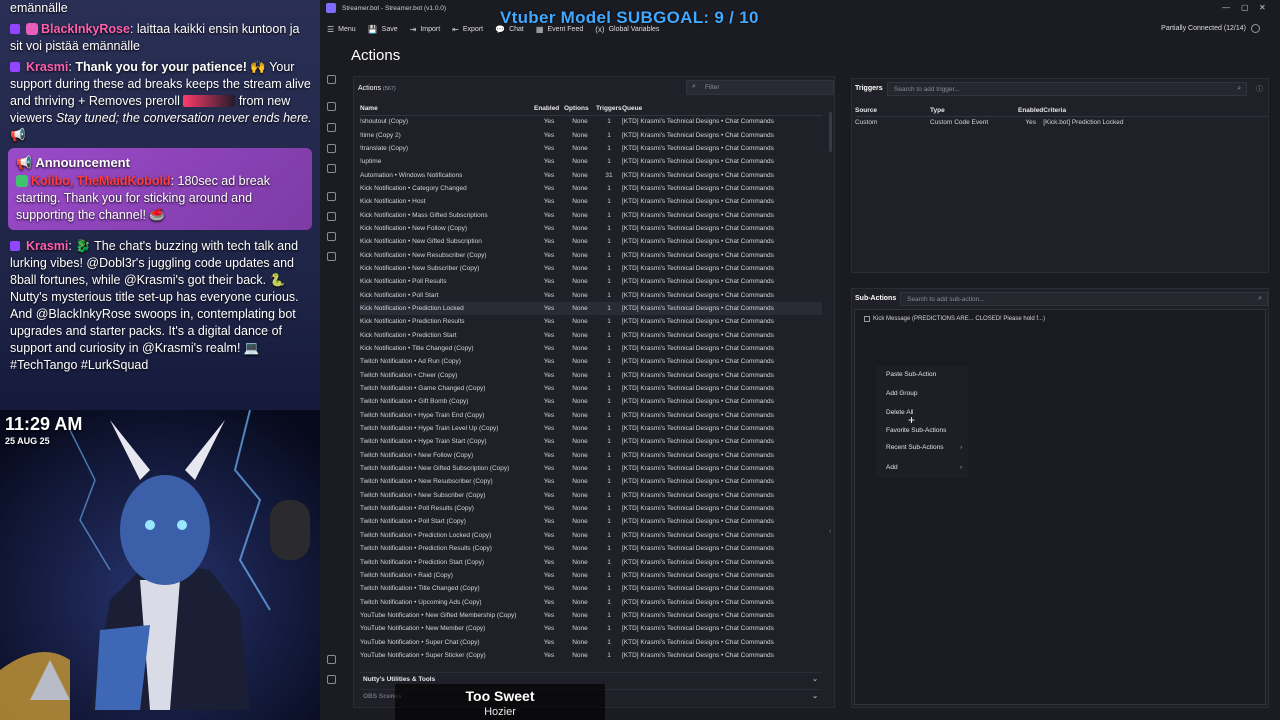 The width and height of the screenshot is (1280, 720). Describe the element at coordinates (924, 447) in the screenshot. I see `menu-item-recent-subactions: Recent Sub-Actions ›` at that location.